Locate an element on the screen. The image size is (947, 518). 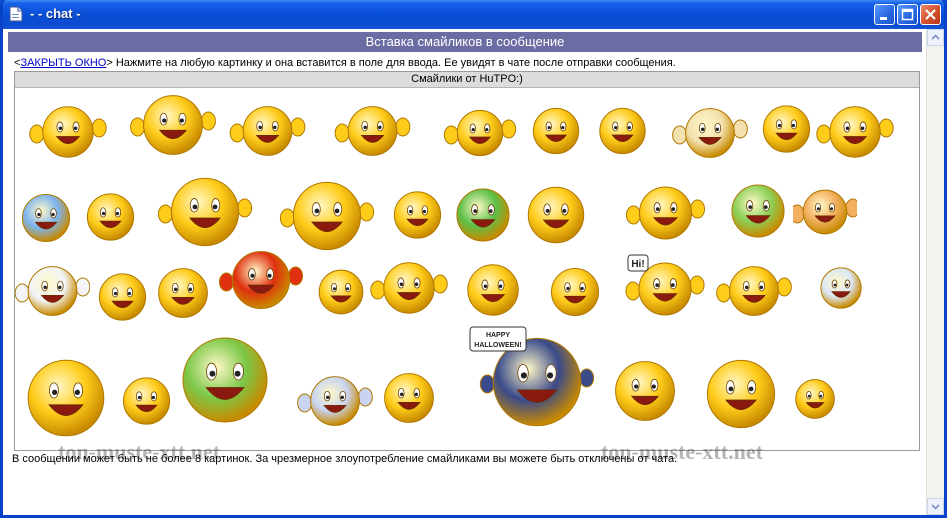
laughing-open-arms-smiley is located at coordinates (409, 286).